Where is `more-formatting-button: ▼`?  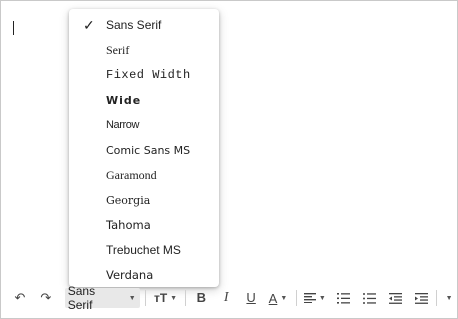 more-formatting-button: ▼ is located at coordinates (449, 298).